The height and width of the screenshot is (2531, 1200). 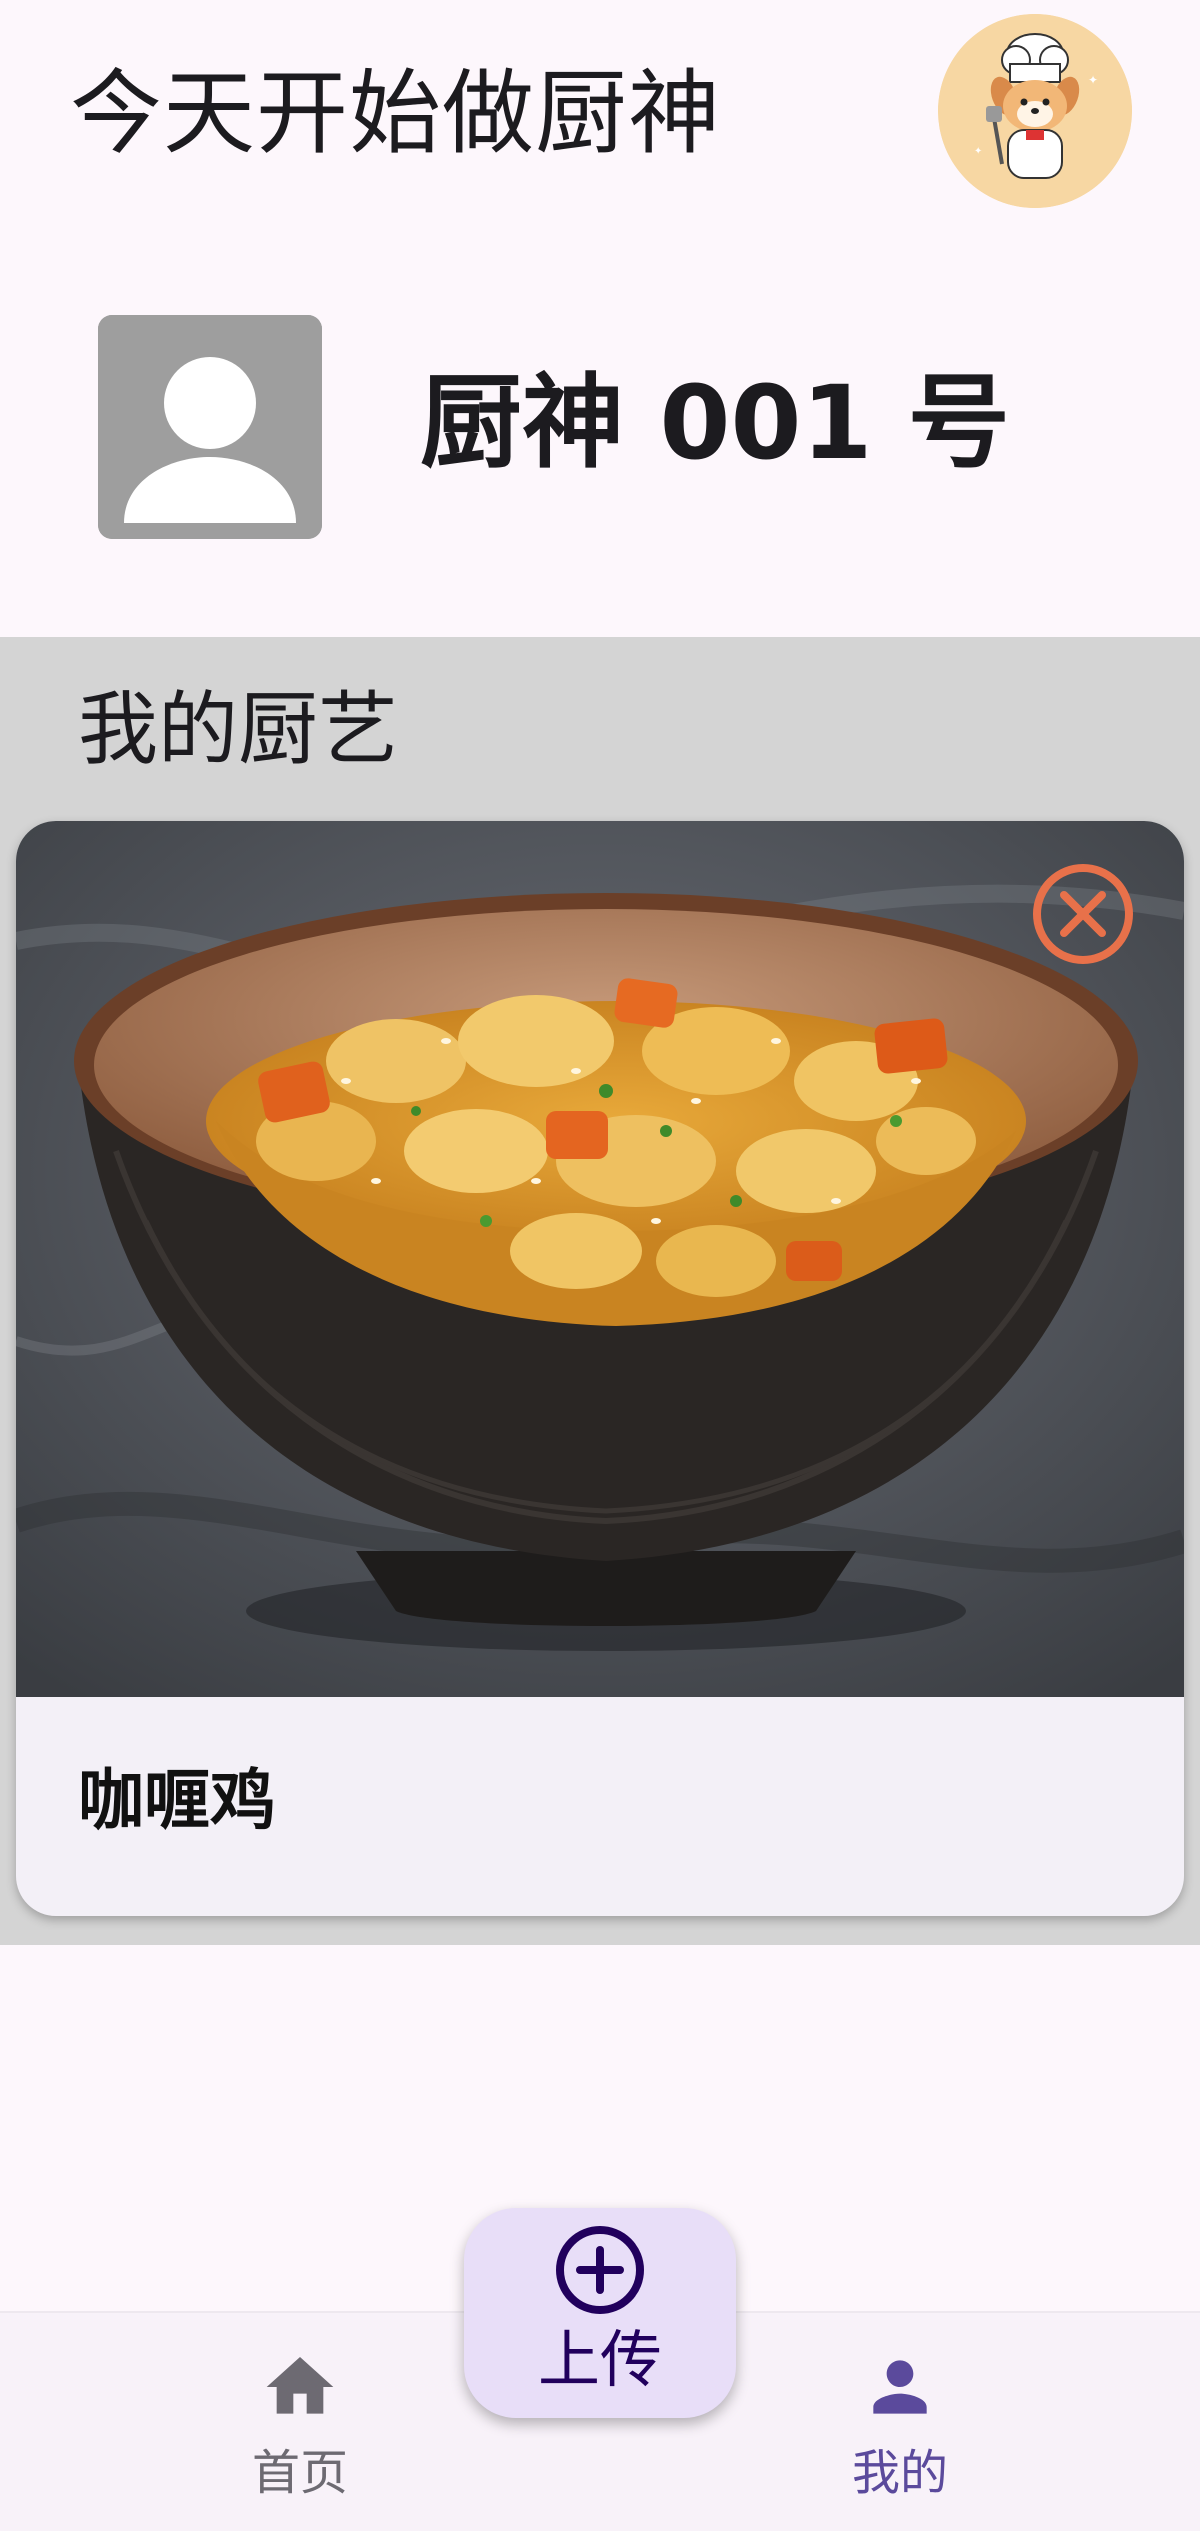 What do you see at coordinates (899, 2473) in the screenshot?
I see `nav-label-mine: 我的` at bounding box center [899, 2473].